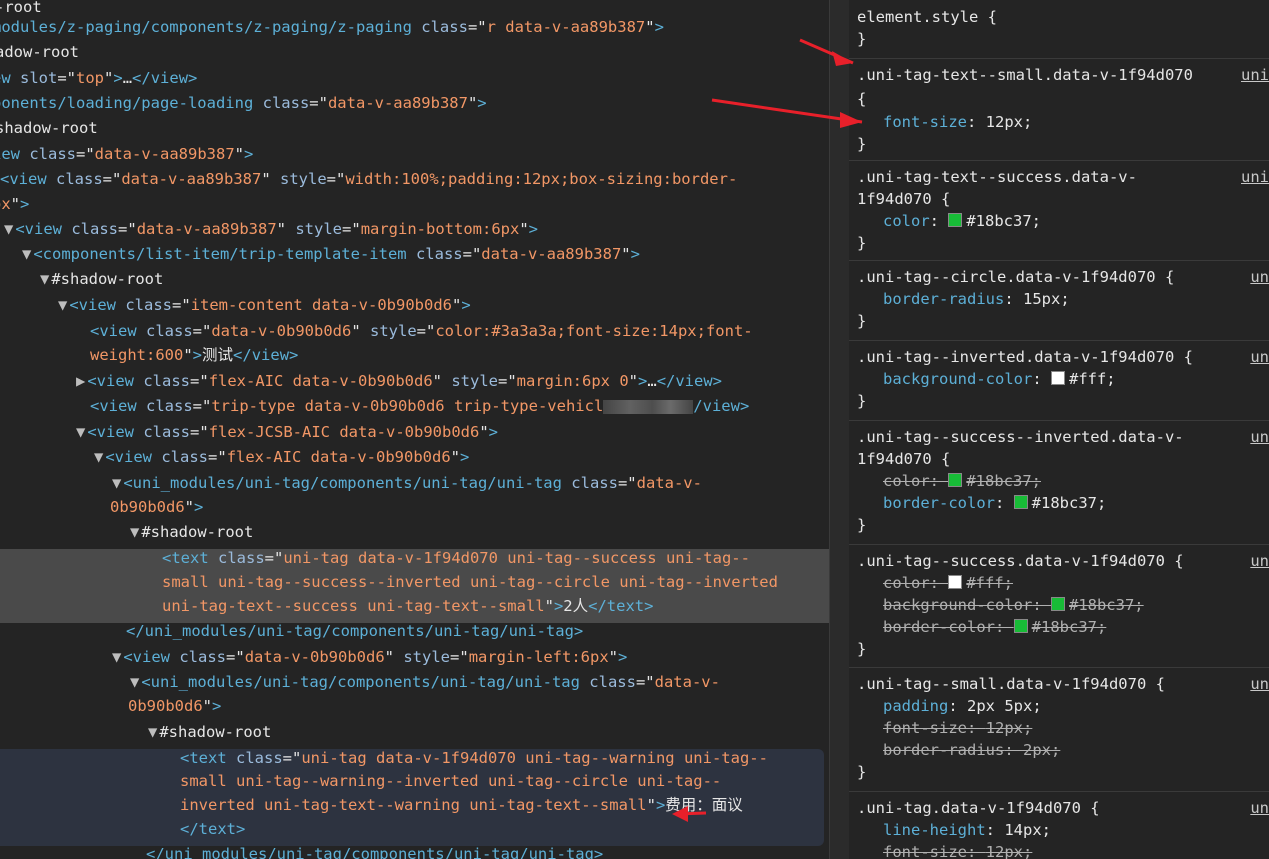 Image resolution: width=1269 pixels, height=859 pixels. I want to click on expand-toggle-icon: ▶, so click(80, 381).